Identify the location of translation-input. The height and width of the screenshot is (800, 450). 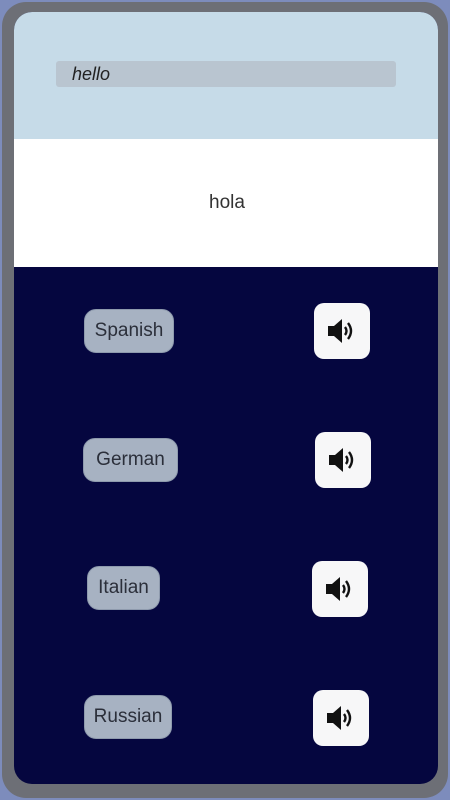
(226, 74).